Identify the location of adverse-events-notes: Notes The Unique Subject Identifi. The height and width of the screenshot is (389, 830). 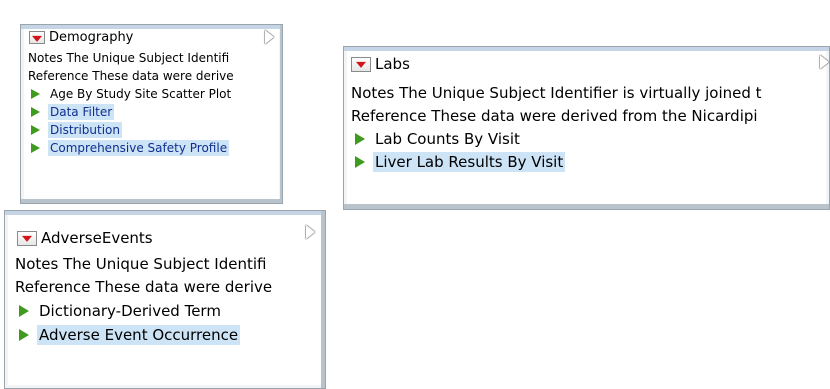
(141, 264).